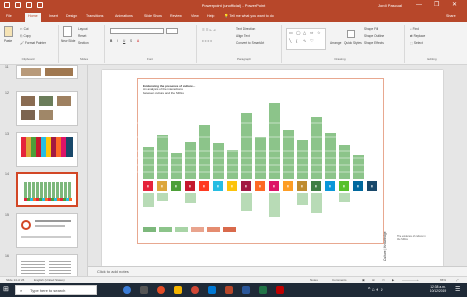 The height and width of the screenshot is (297, 467). What do you see at coordinates (153, 16) in the screenshot?
I see `tab-slide-show: Slide Show` at bounding box center [153, 16].